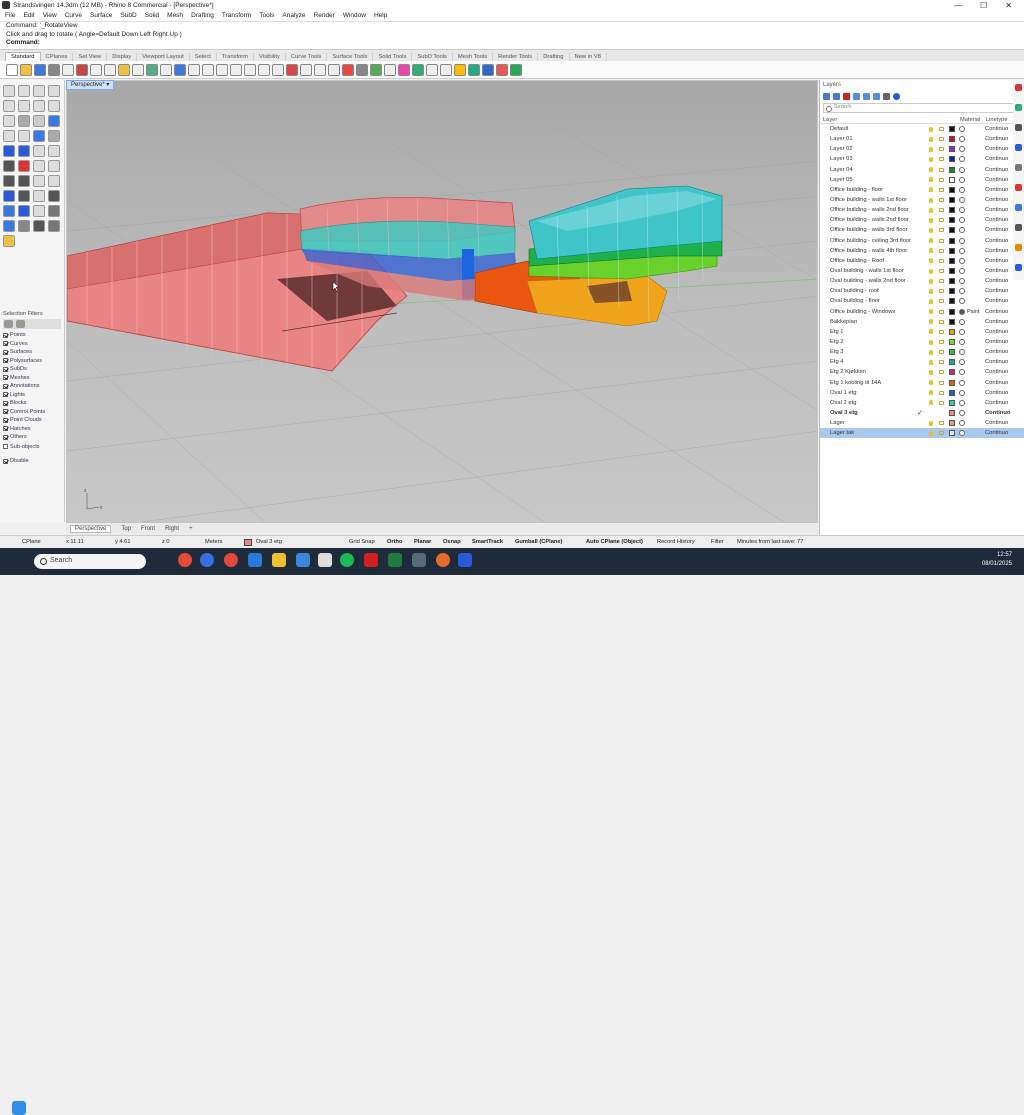 The image size is (1024, 1115). Describe the element at coordinates (185, 560) in the screenshot. I see `chrome-icon` at that location.